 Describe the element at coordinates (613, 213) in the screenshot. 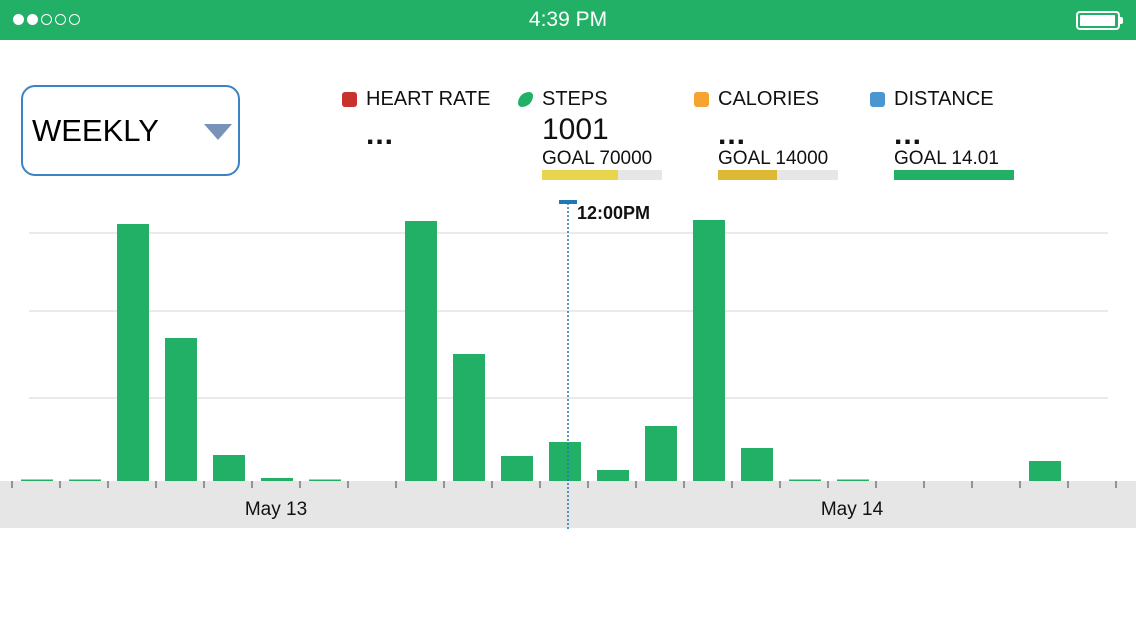

I see `time-cursor-label: 12:00PM` at that location.